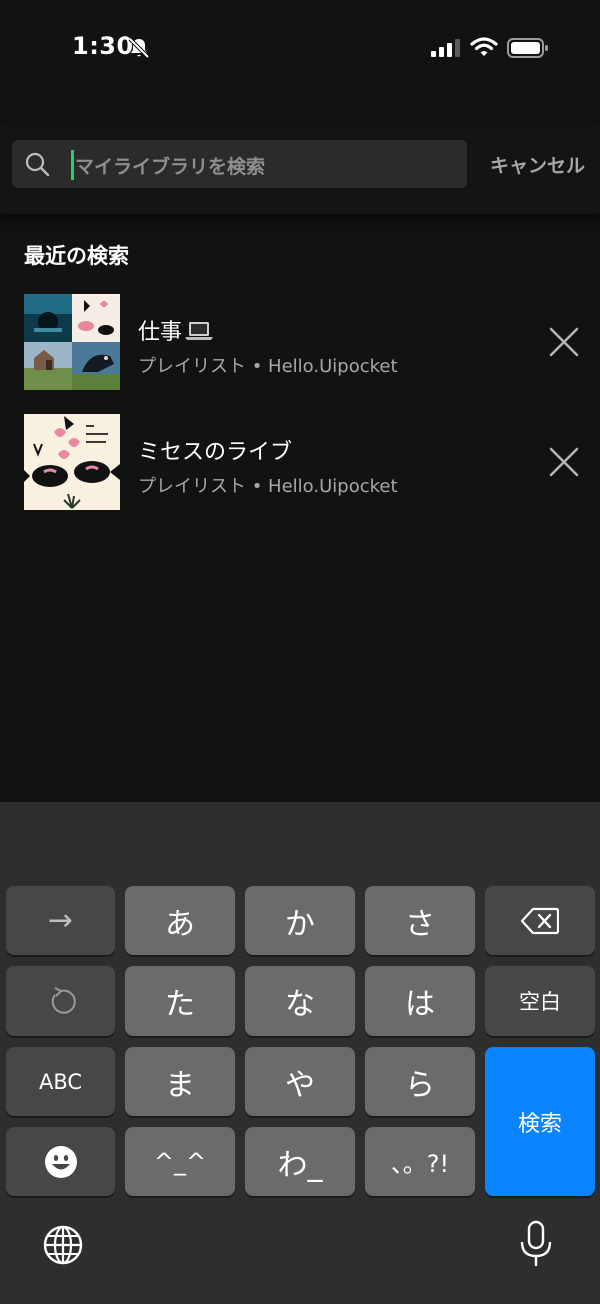 Image resolution: width=600 pixels, height=1304 pixels. I want to click on search-placeholder: マイライブラリを検索, so click(170, 167).